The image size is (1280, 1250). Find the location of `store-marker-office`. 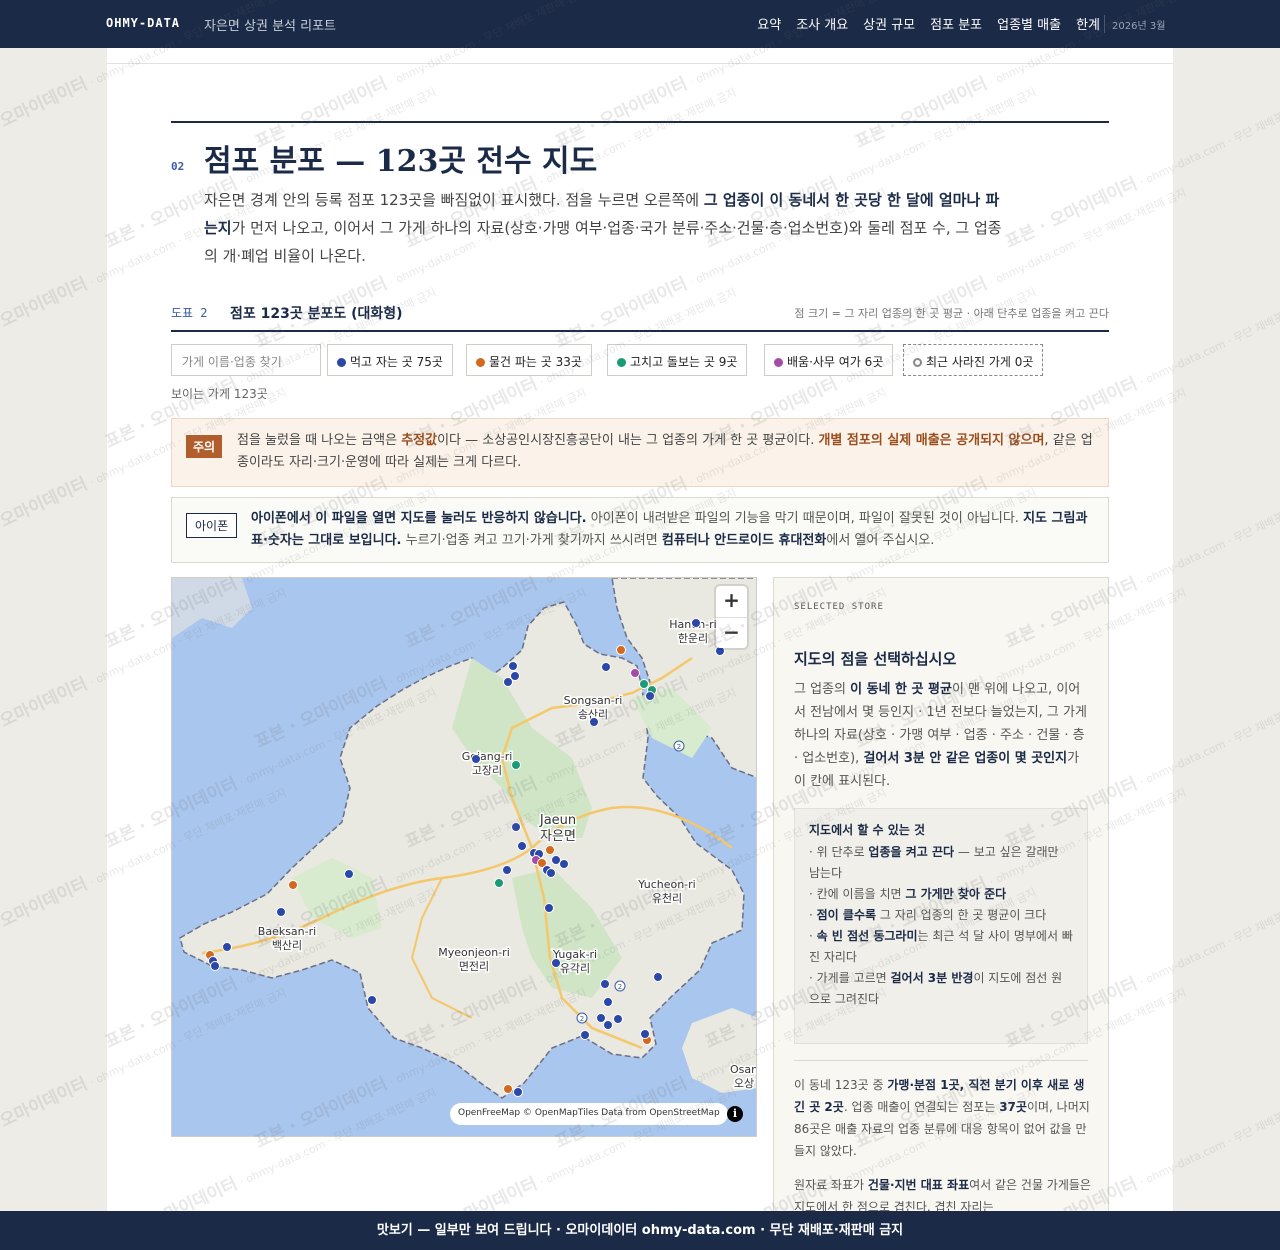

store-marker-office is located at coordinates (635, 673).